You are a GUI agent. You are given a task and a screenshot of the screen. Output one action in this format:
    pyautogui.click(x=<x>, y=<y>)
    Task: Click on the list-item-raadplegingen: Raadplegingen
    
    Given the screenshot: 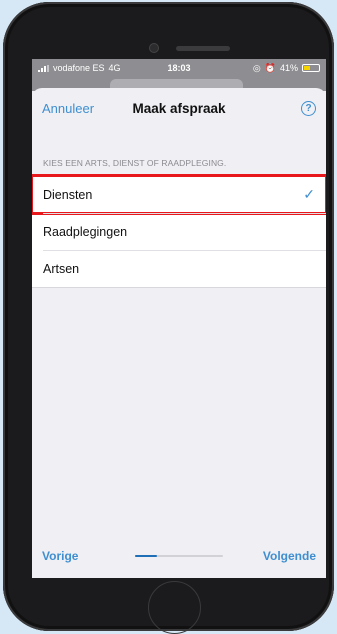 What is the action you would take?
    pyautogui.click(x=179, y=231)
    